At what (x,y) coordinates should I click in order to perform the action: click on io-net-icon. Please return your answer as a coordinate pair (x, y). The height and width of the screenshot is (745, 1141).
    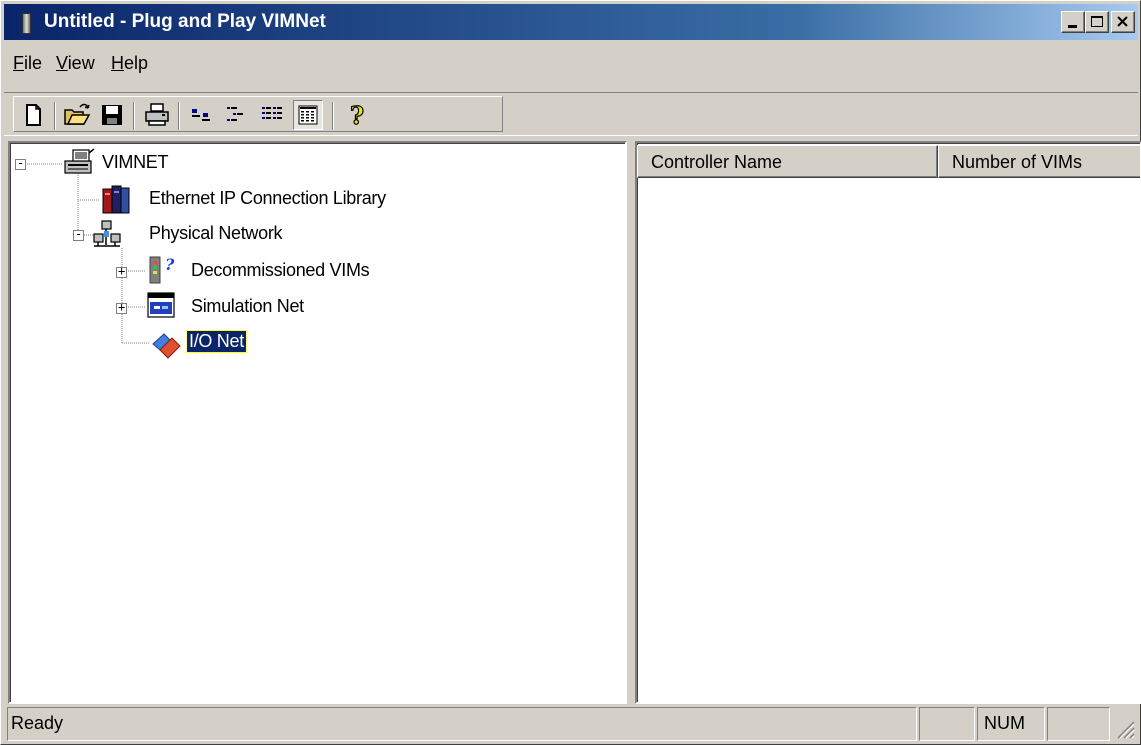
    Looking at the image, I should click on (166, 346).